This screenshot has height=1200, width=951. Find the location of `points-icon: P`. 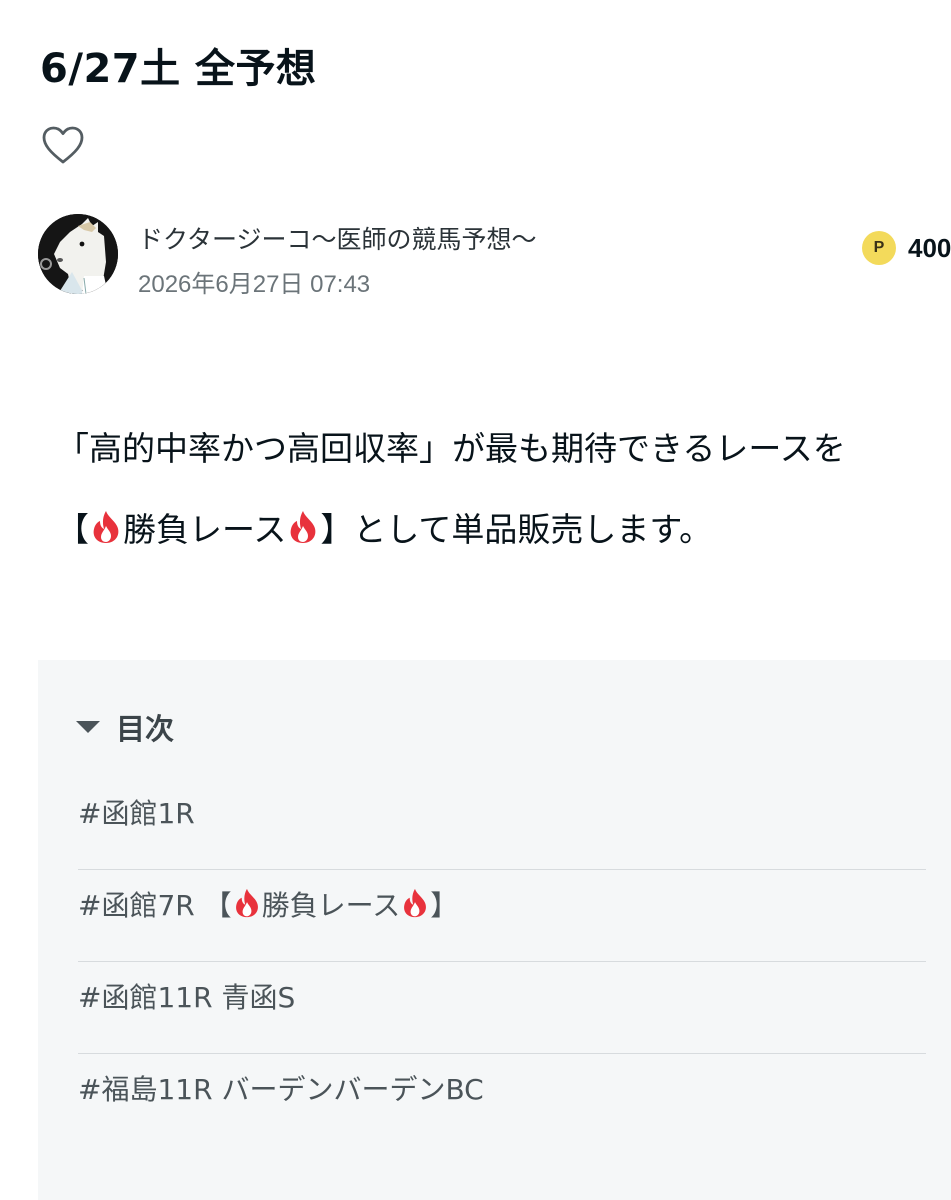

points-icon: P is located at coordinates (879, 248).